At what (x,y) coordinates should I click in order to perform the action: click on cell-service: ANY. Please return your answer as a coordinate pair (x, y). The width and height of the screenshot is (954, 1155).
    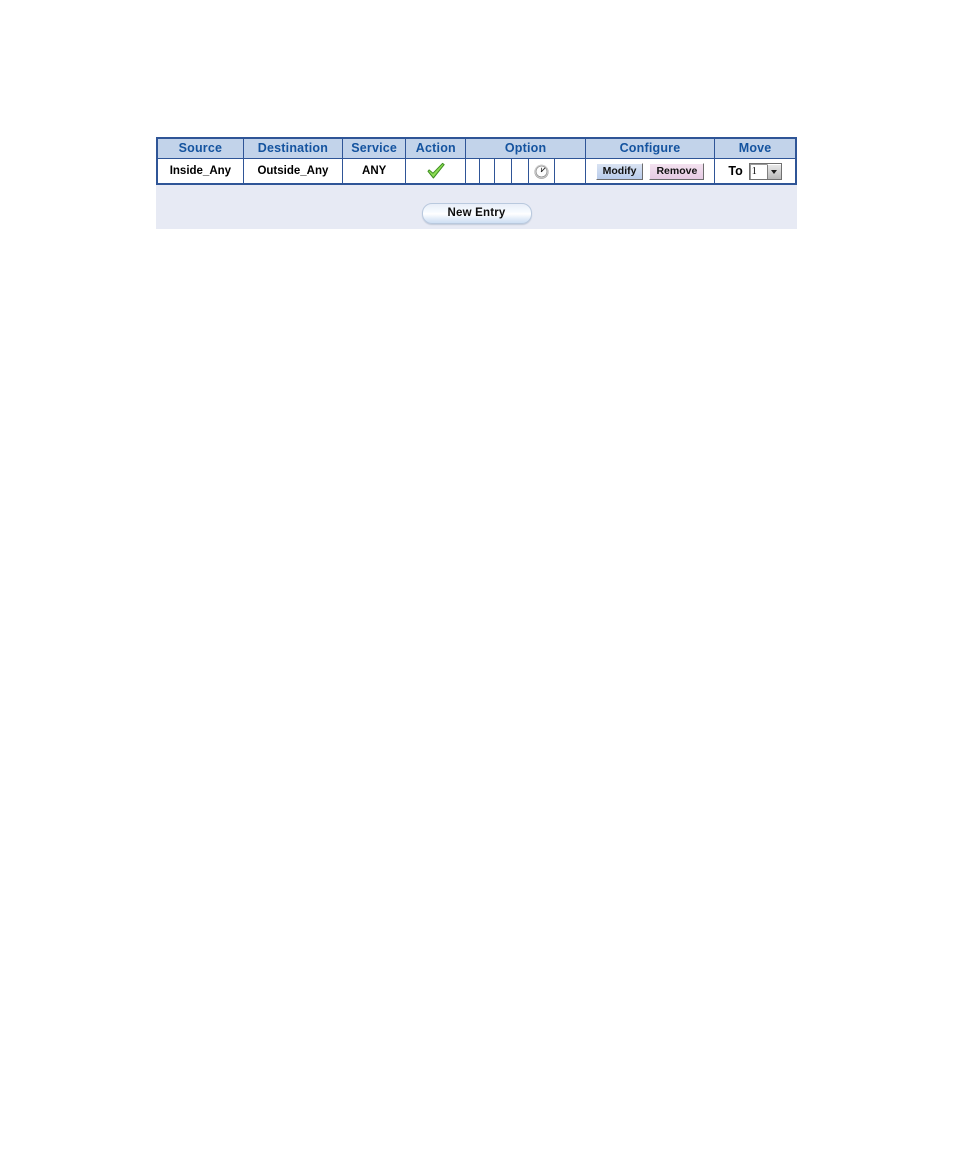
    Looking at the image, I should click on (374, 171).